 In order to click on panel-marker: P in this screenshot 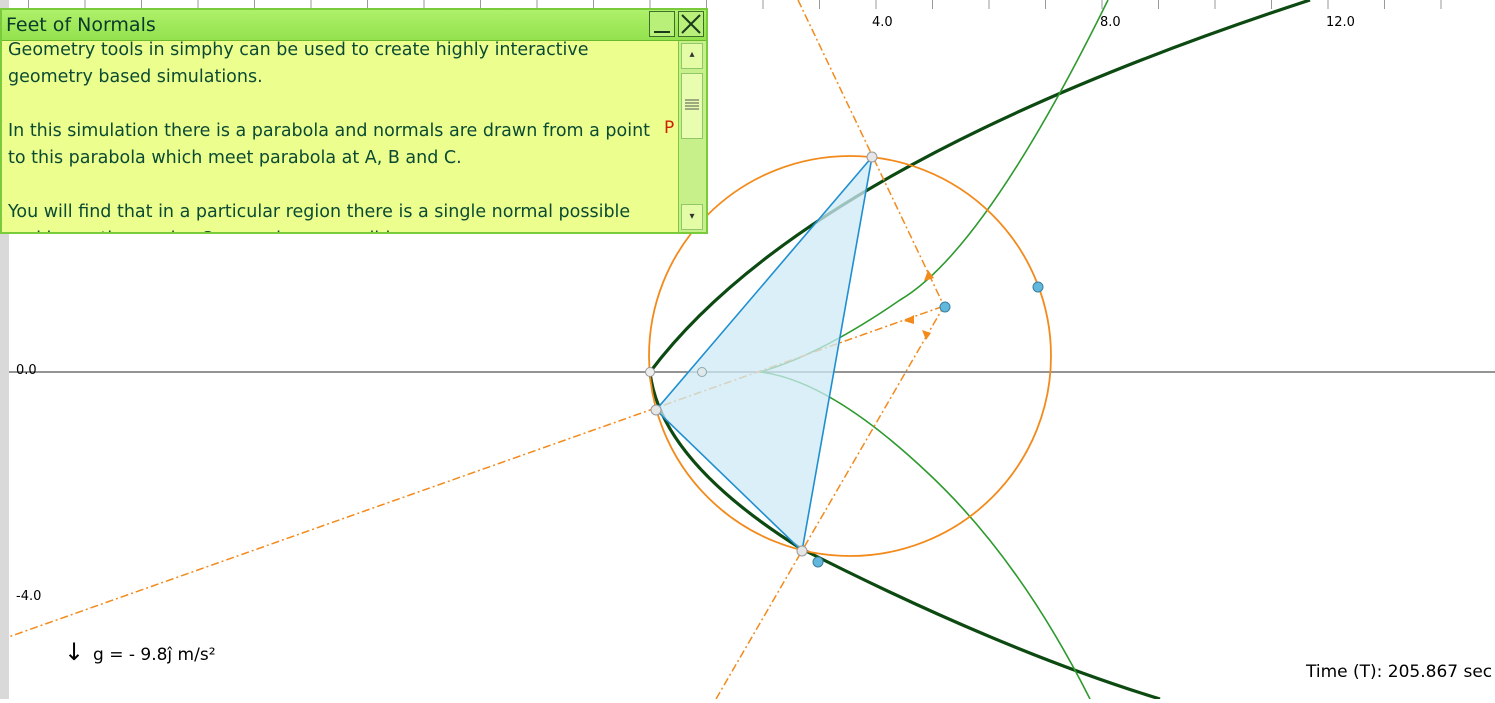, I will do `click(669, 128)`.